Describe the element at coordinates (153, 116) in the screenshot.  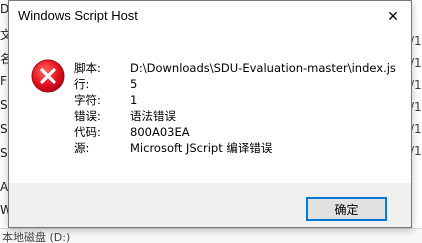
I see `detail-value: 语法错误` at that location.